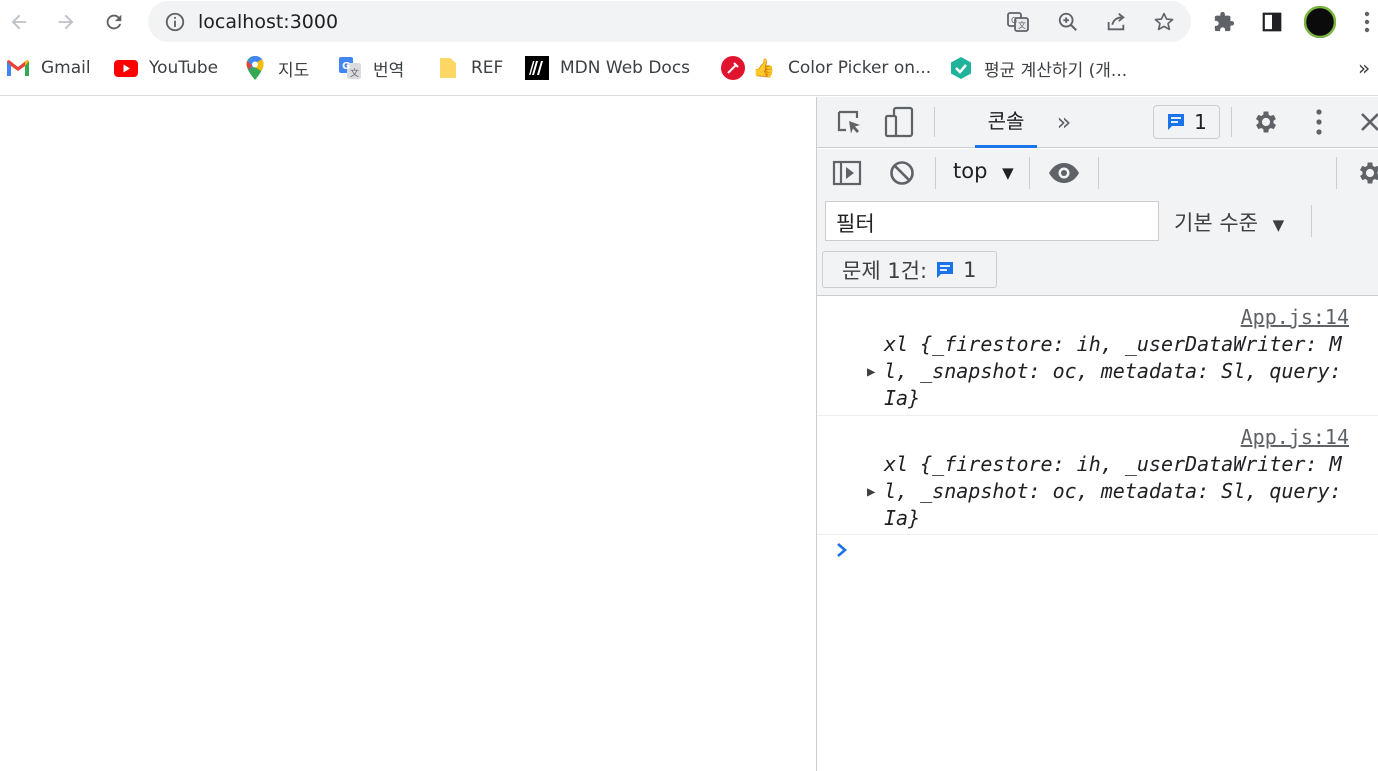  Describe the element at coordinates (1097, 270) in the screenshot. I see `issues-row: 문제 1건: 1` at that location.